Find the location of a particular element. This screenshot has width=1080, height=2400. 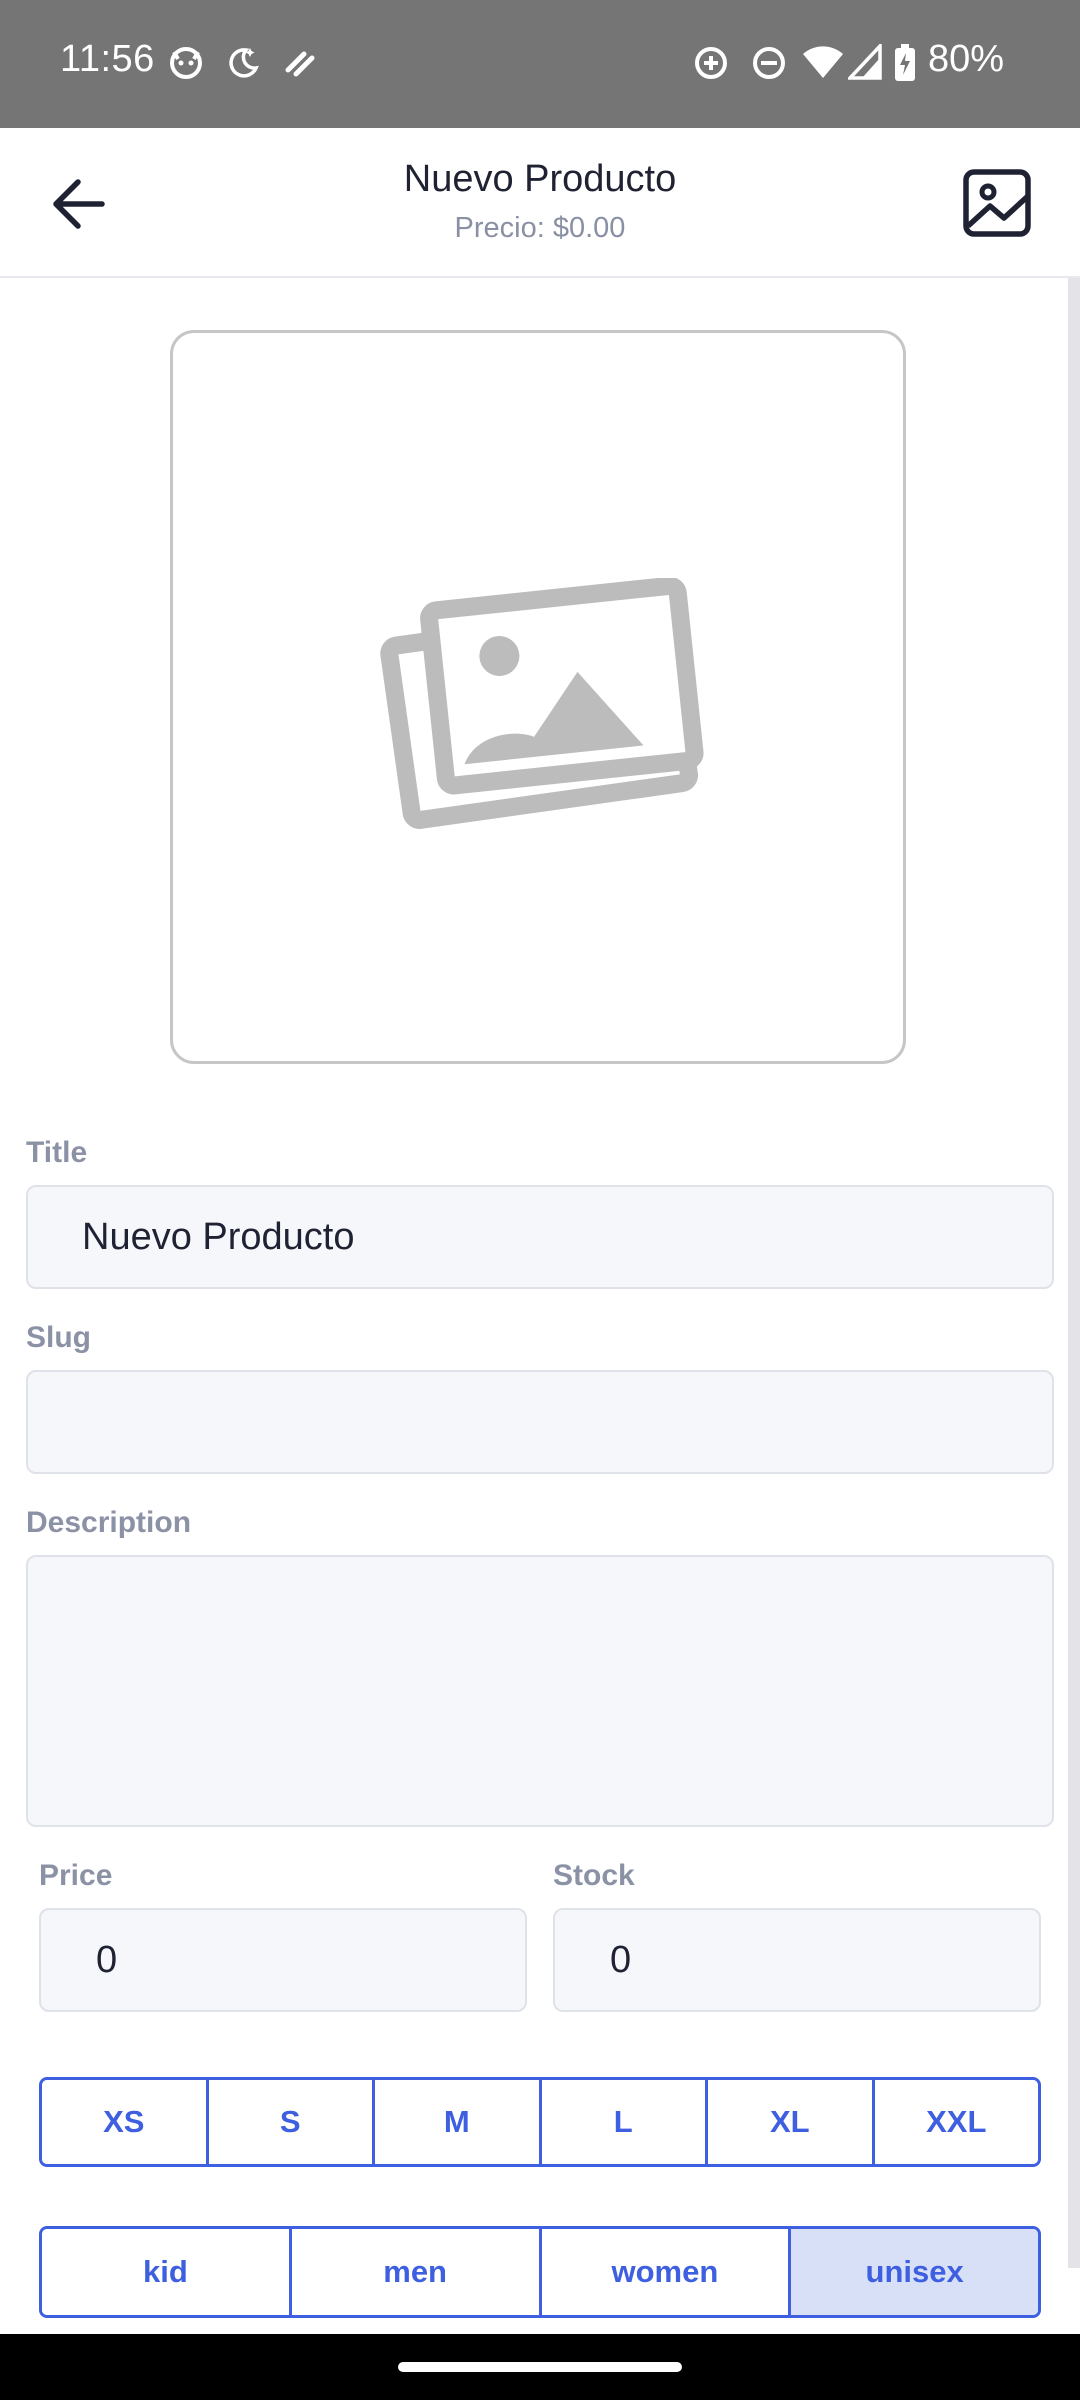

size-selector: XS S M L XL XXL is located at coordinates (540, 2122).